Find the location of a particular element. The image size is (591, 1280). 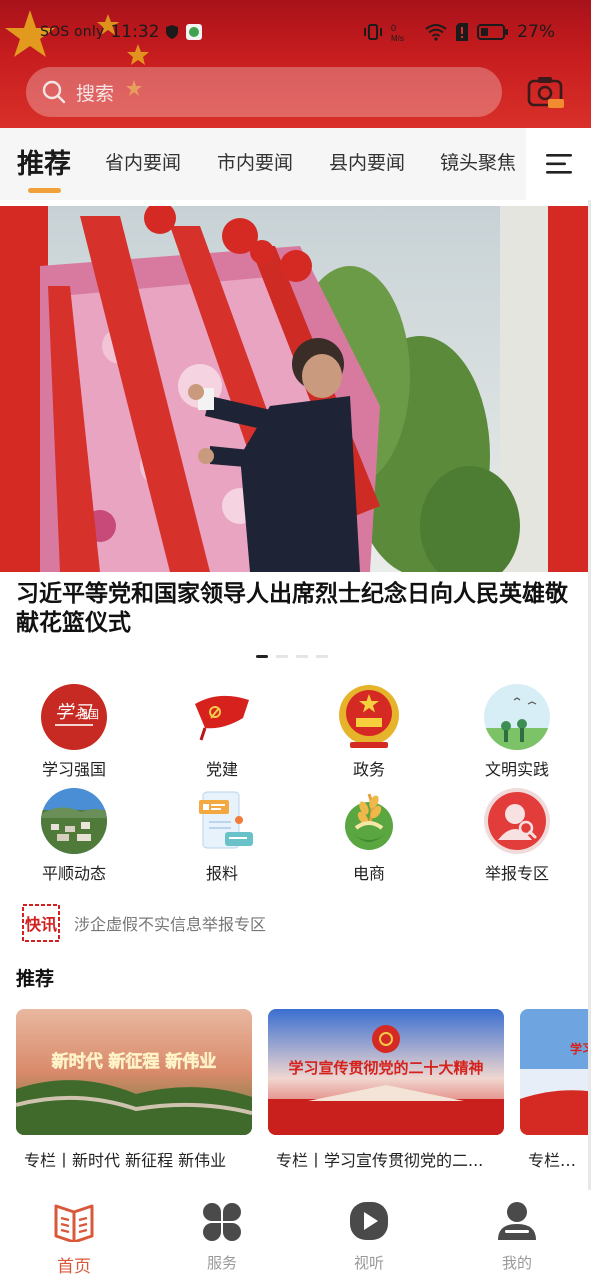

clock: 11:32 is located at coordinates (135, 32).